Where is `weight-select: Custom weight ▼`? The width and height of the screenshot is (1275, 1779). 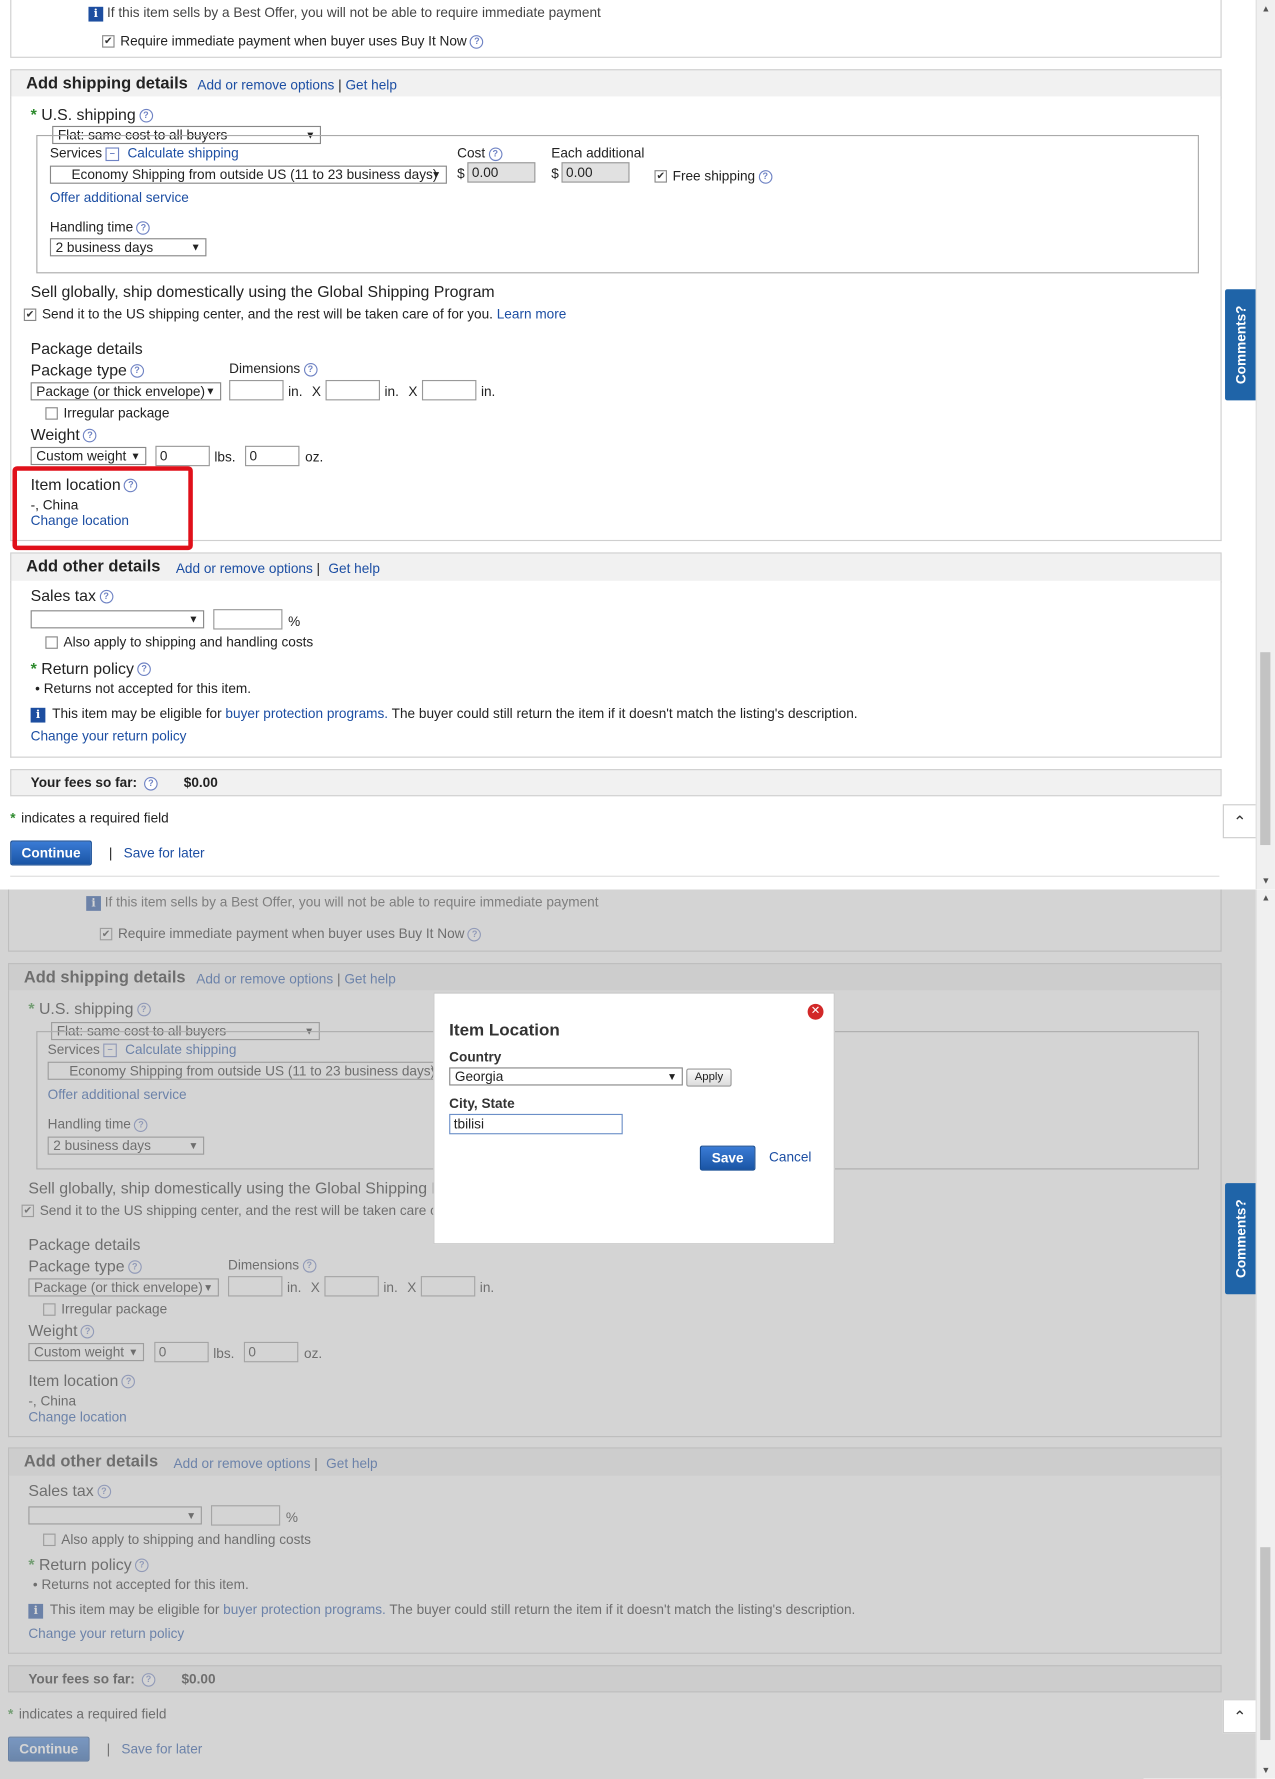
weight-select: Custom weight ▼ is located at coordinates (88, 456).